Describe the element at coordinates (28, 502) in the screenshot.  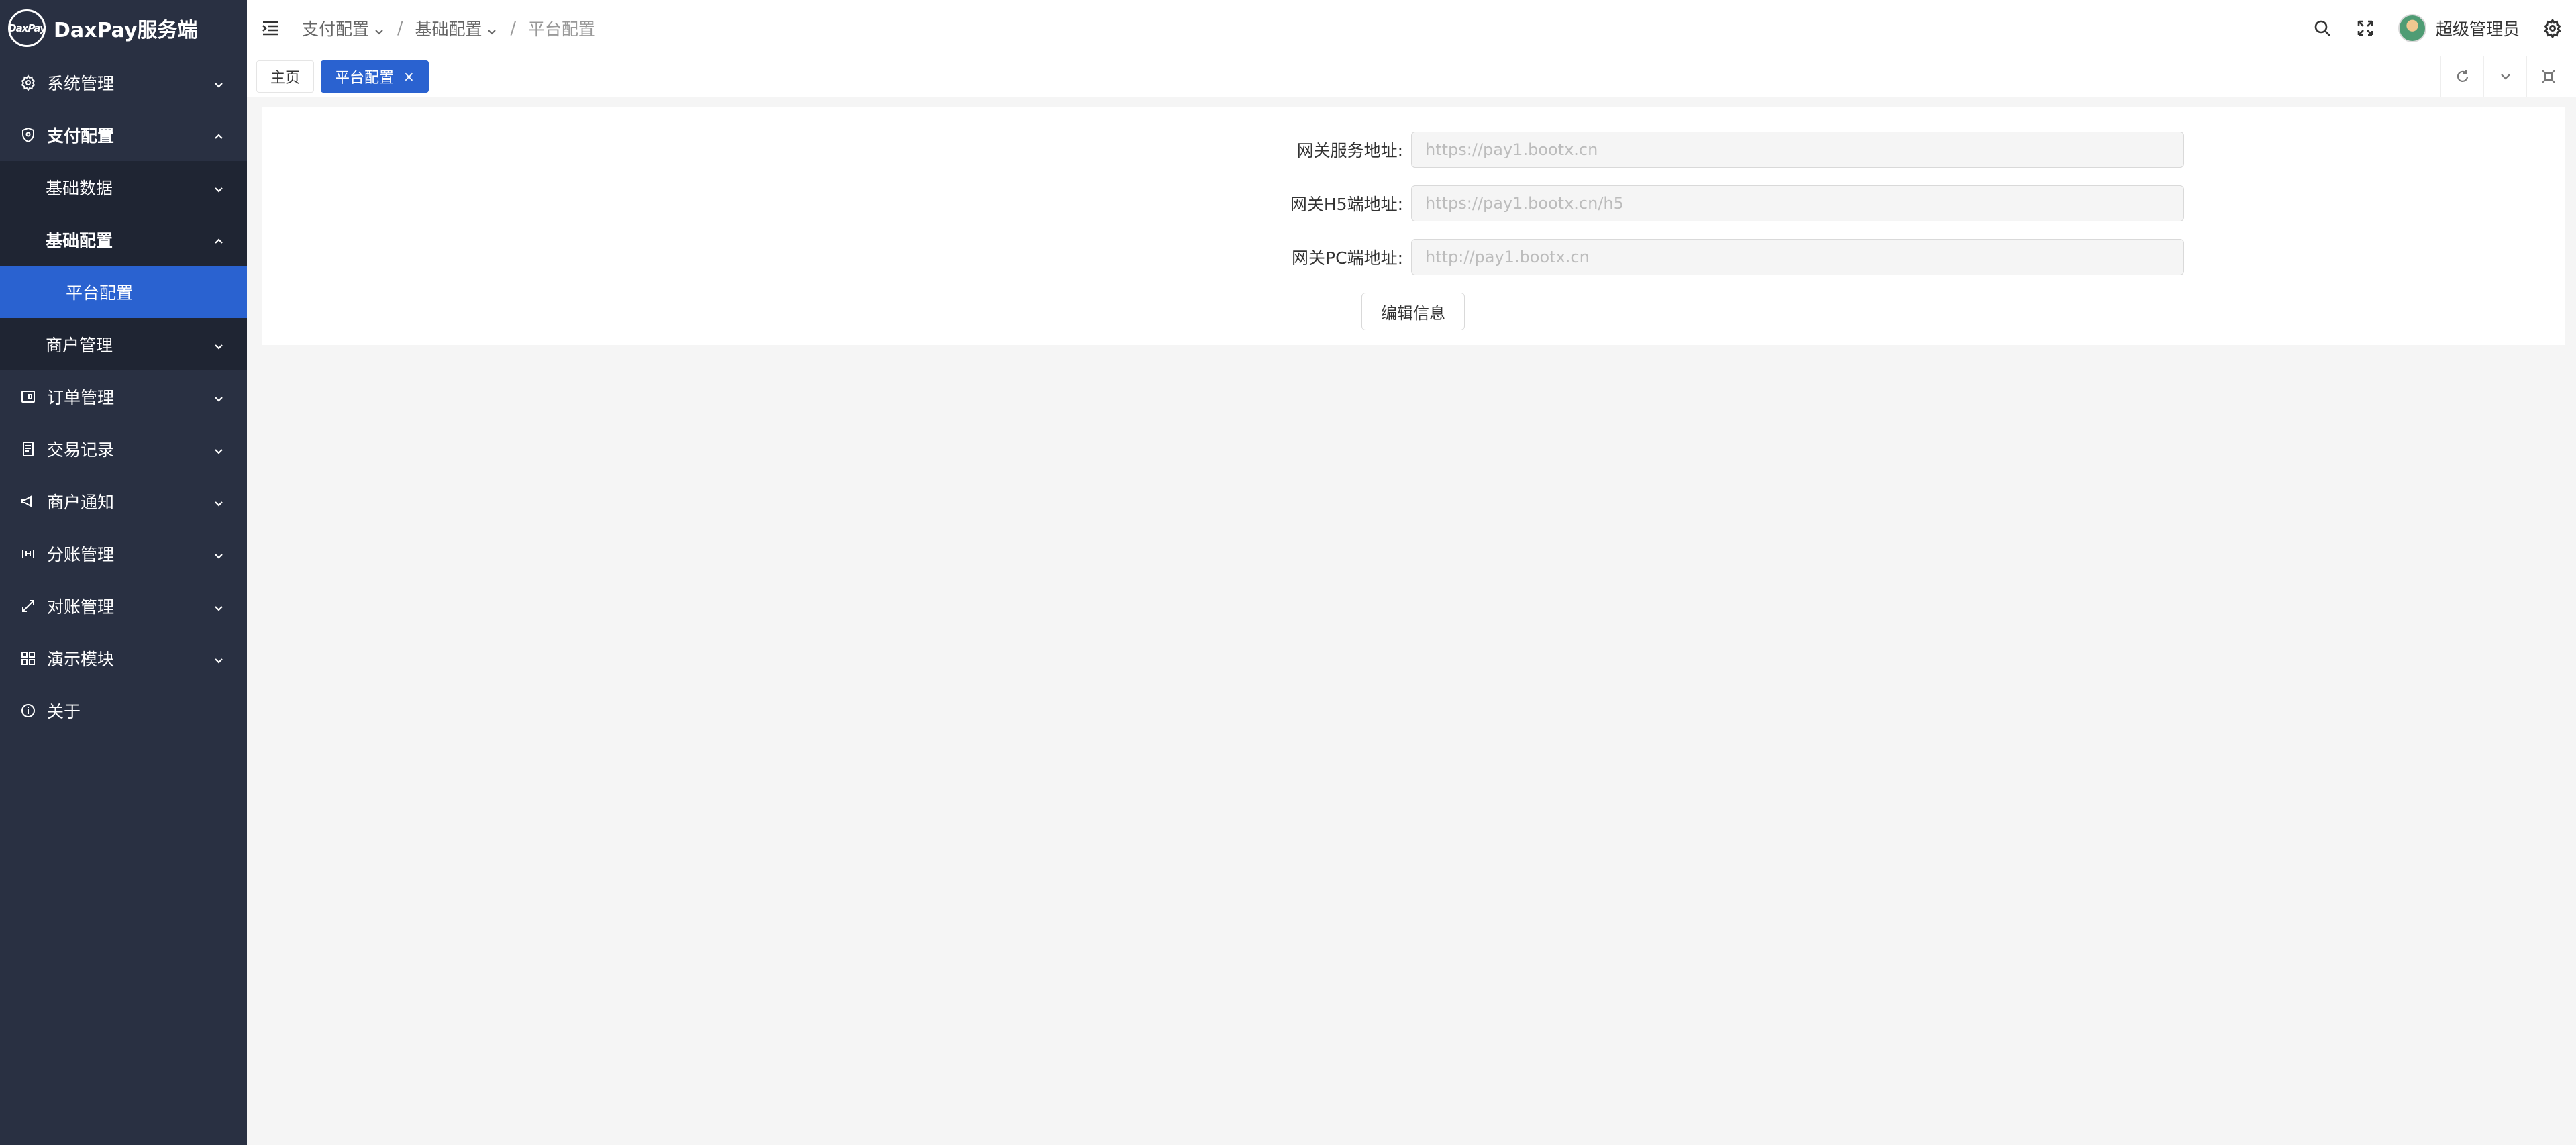
I see `megaphone-icon` at that location.